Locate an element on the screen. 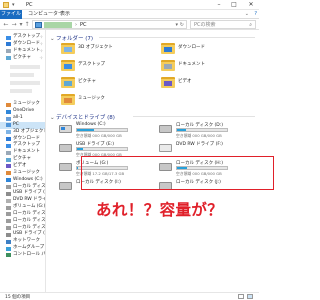  music-icon is located at coordinates (8, 173).